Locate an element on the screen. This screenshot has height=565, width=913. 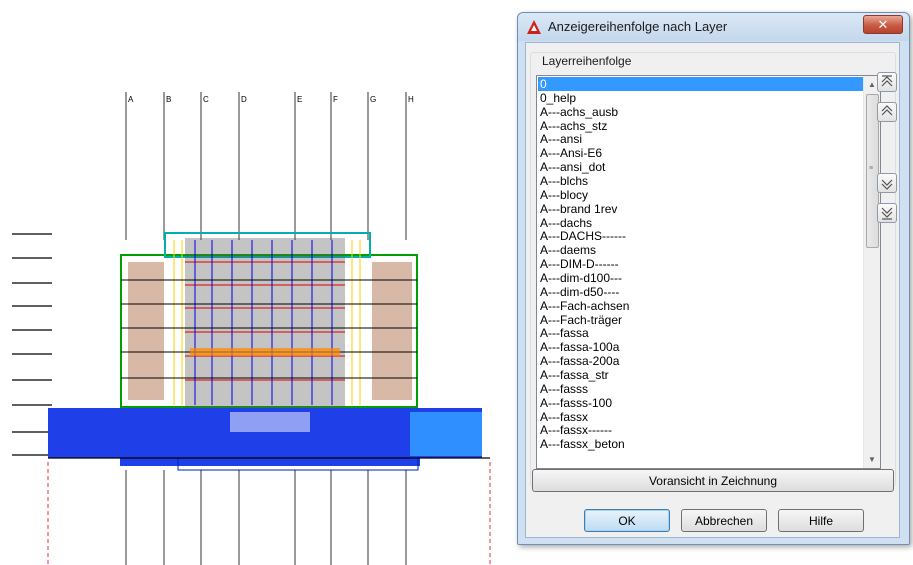
move-down-icon is located at coordinates (887, 184).